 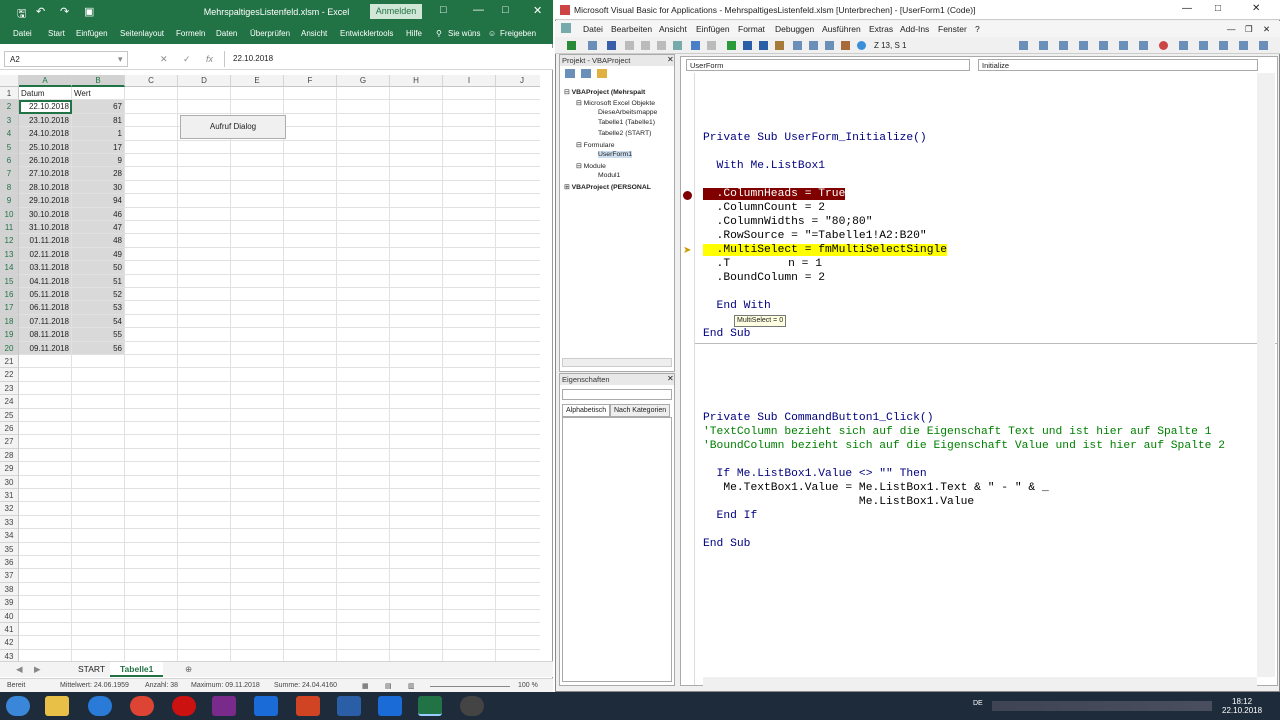 What do you see at coordinates (45, 241) in the screenshot?
I see `cell-datum: 01.11.2018` at bounding box center [45, 241].